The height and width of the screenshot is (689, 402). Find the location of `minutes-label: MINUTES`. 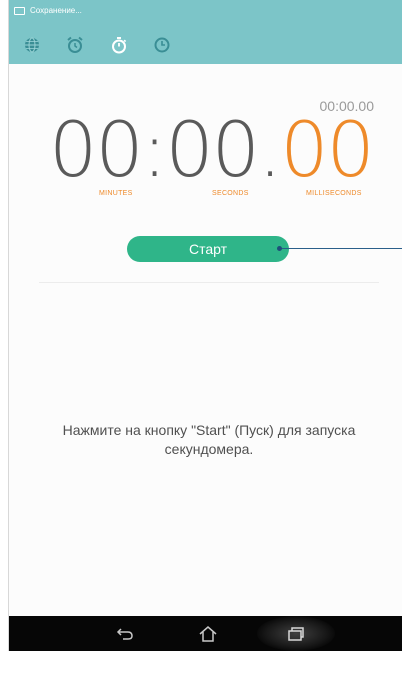

minutes-label: MINUTES is located at coordinates (116, 193).